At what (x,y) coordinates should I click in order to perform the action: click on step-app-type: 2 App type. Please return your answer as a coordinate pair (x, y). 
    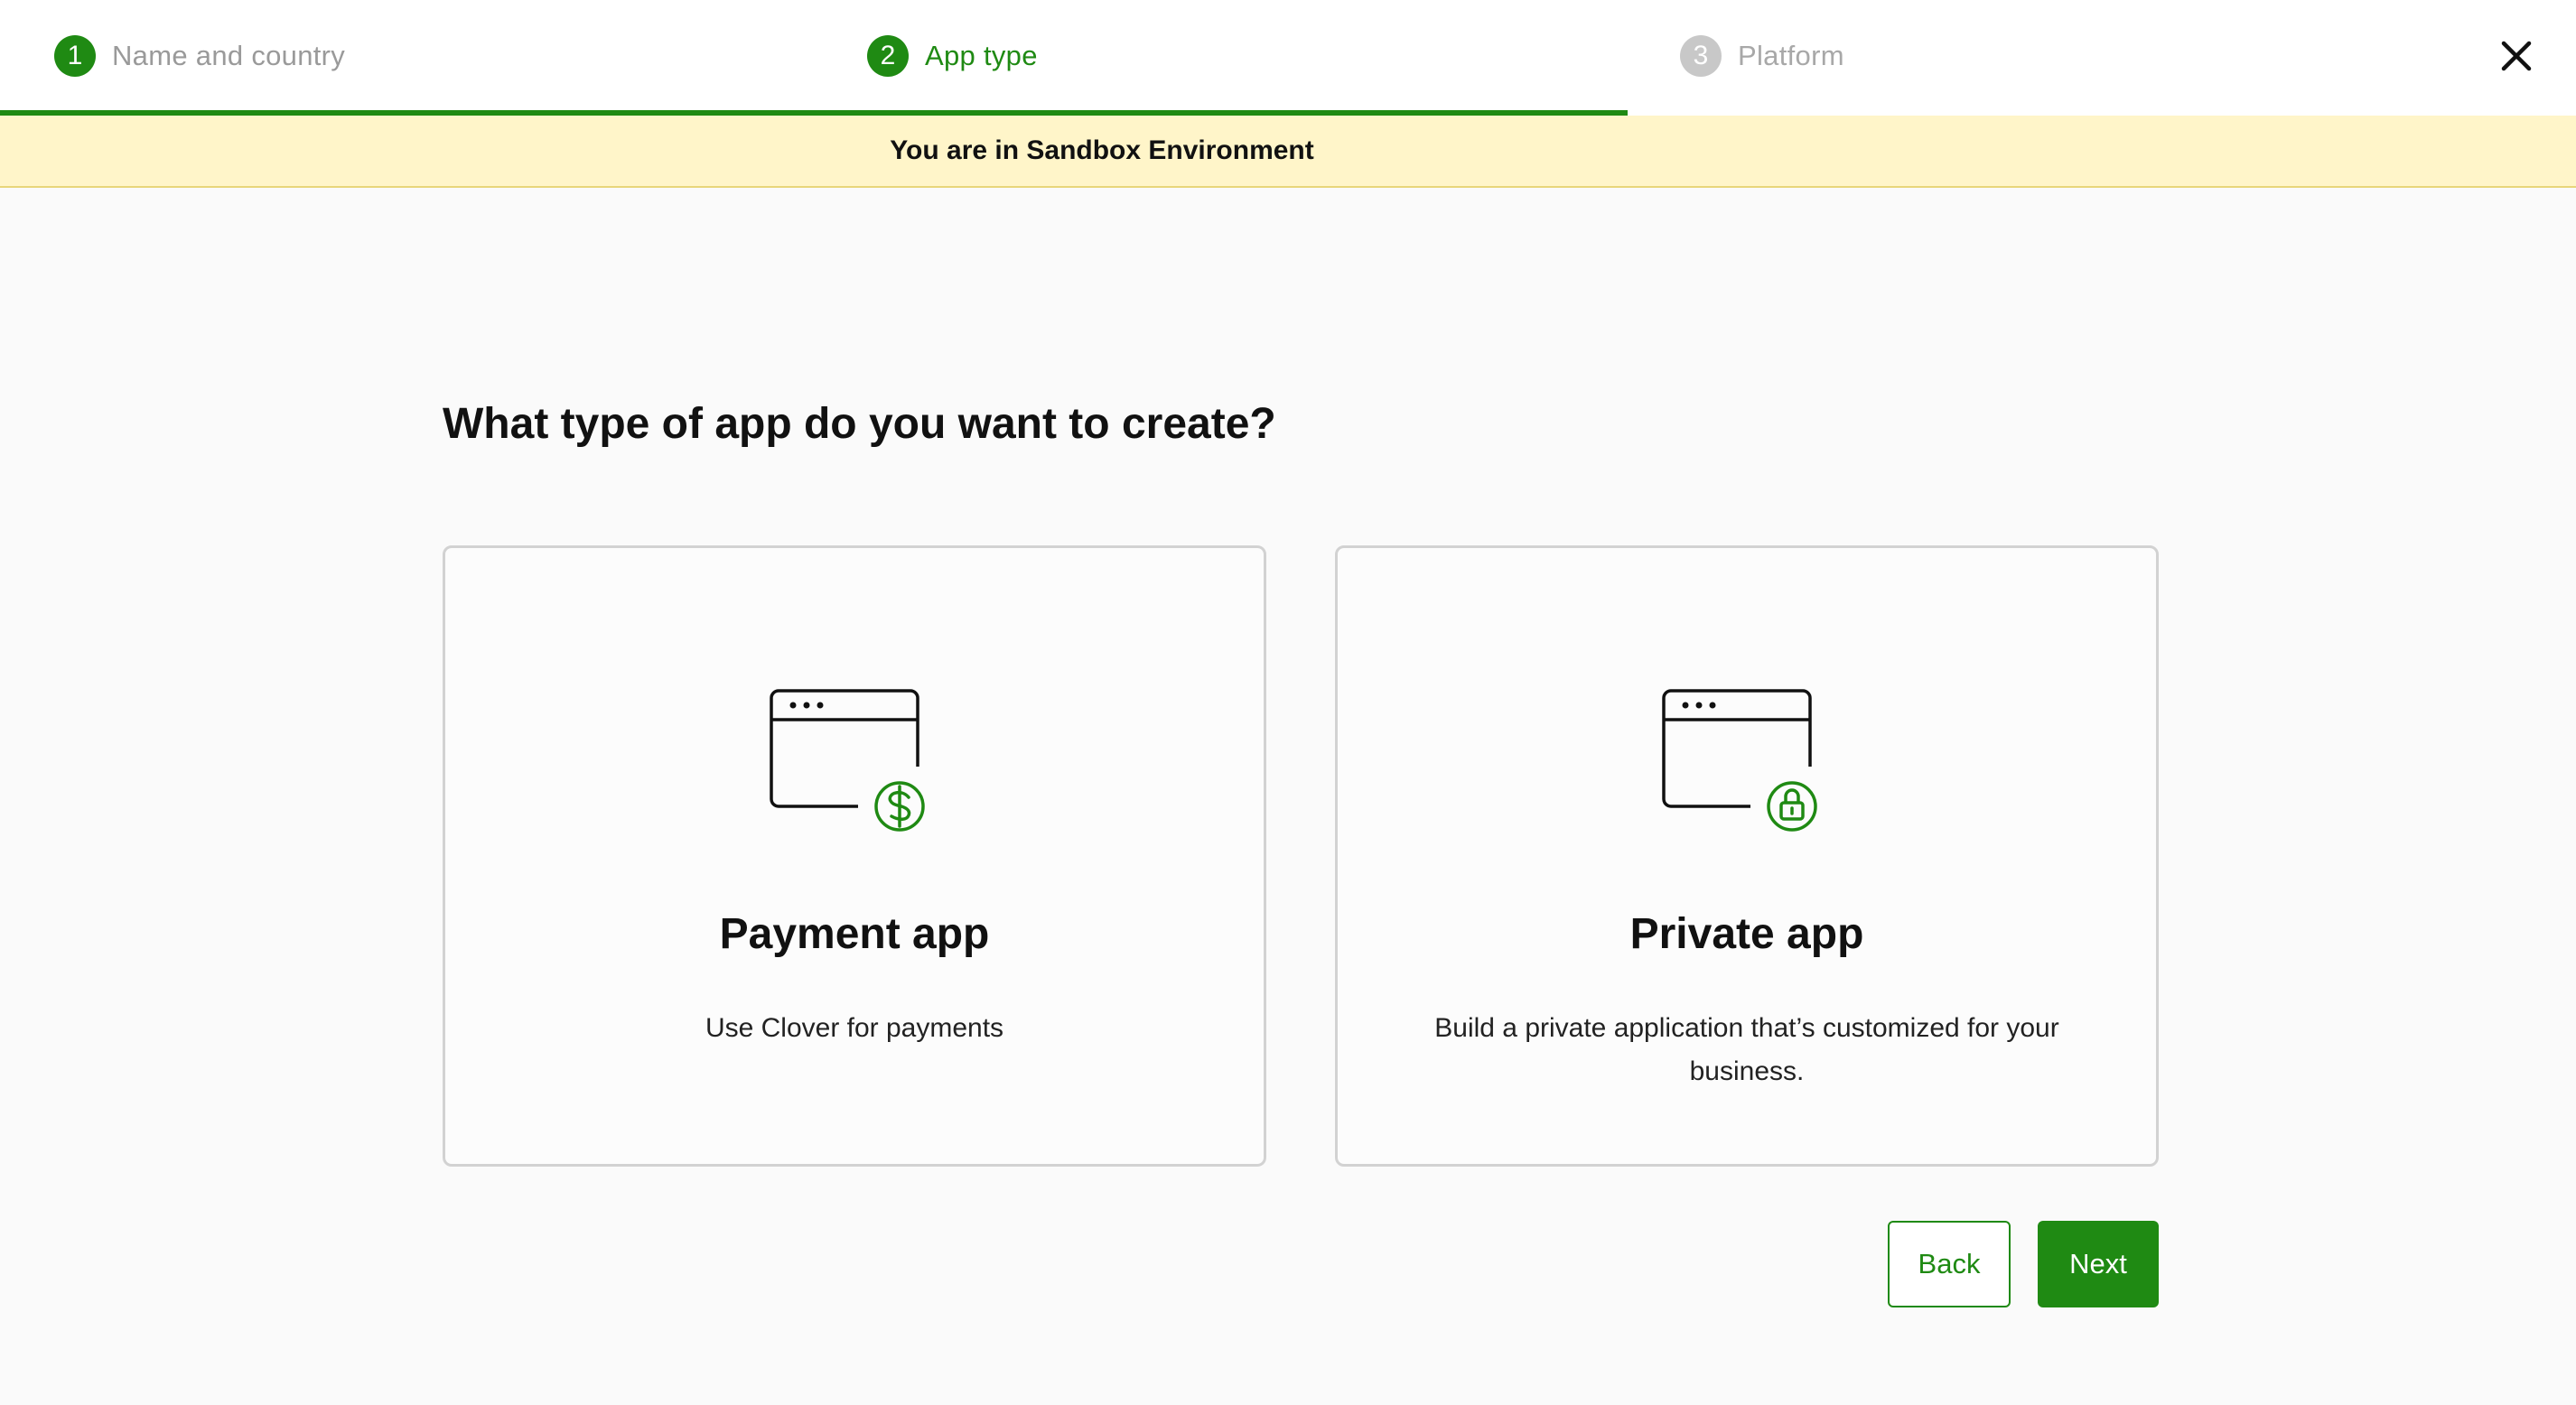
    Looking at the image, I should click on (953, 56).